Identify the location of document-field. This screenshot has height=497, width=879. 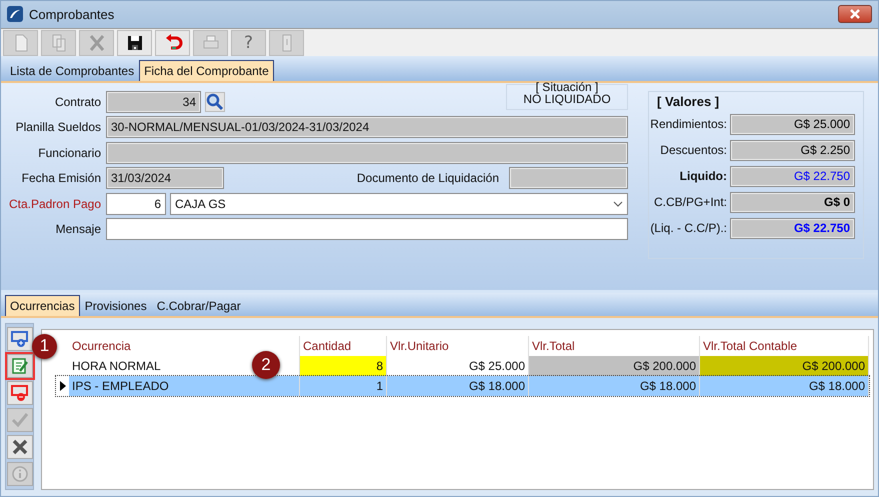
(568, 178).